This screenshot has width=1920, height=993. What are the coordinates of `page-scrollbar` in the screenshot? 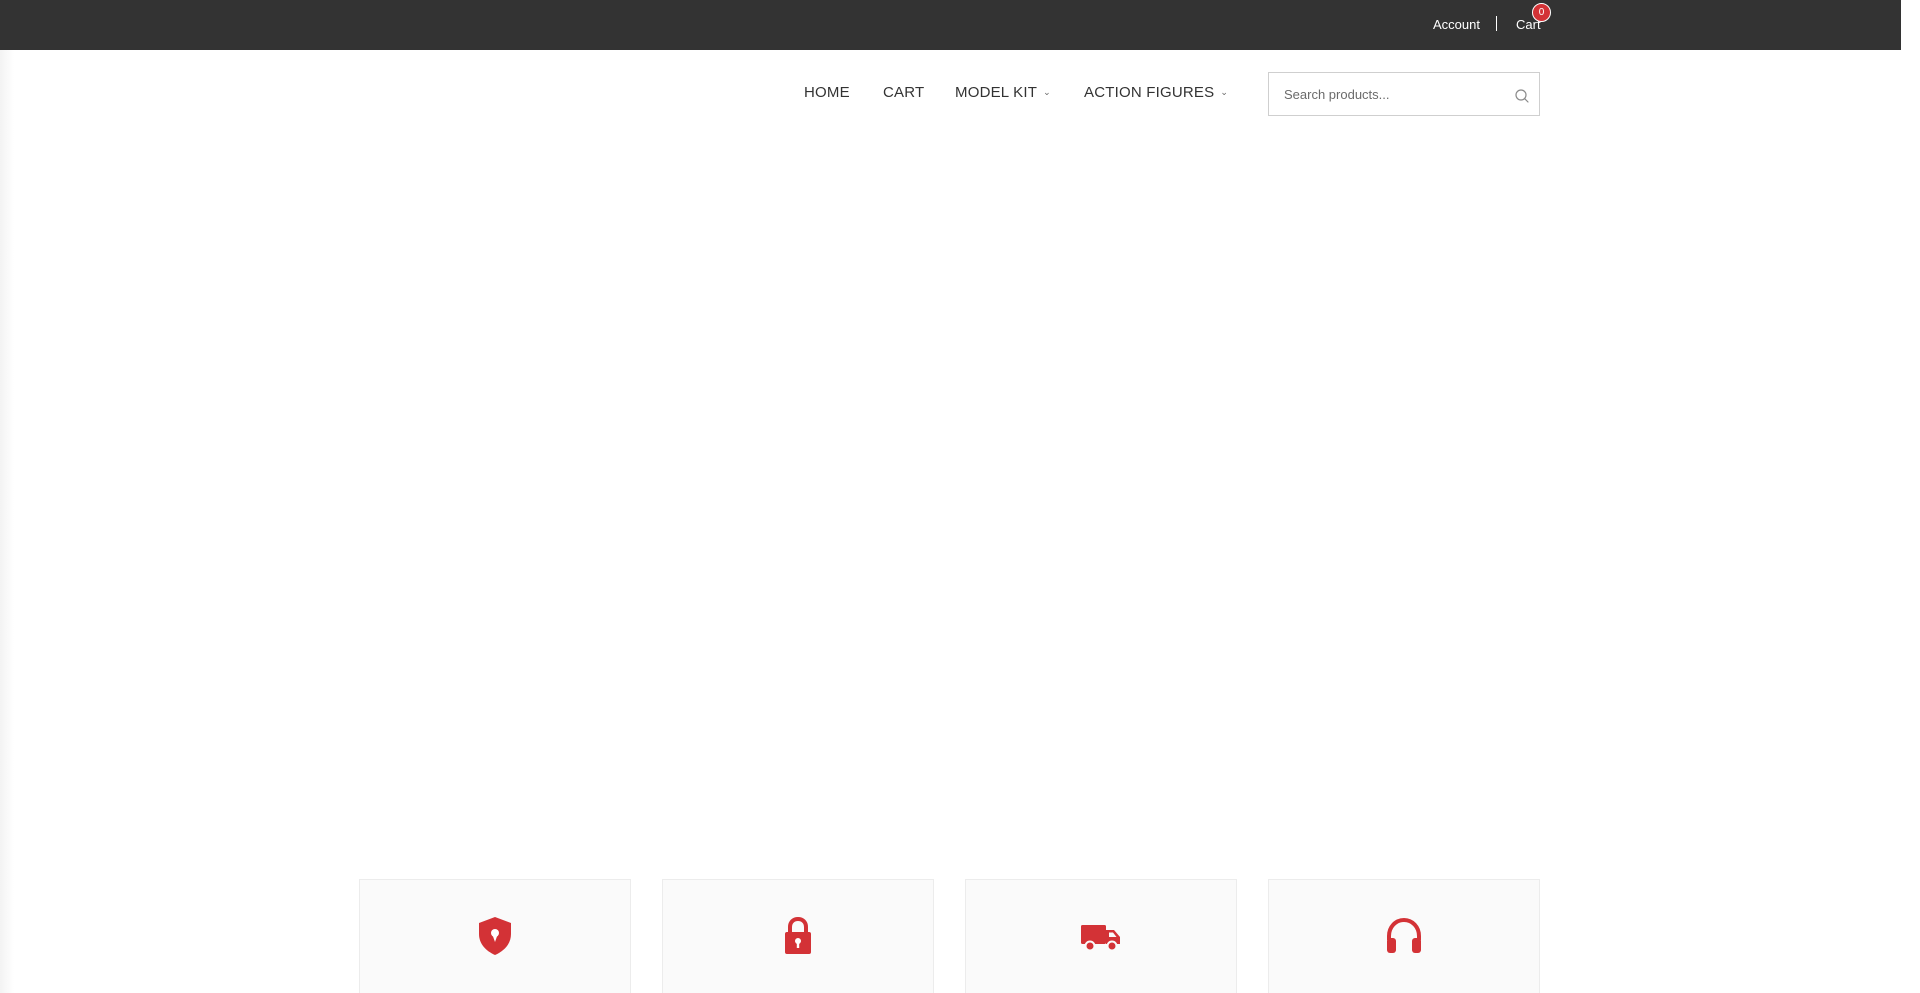 It's located at (1910, 496).